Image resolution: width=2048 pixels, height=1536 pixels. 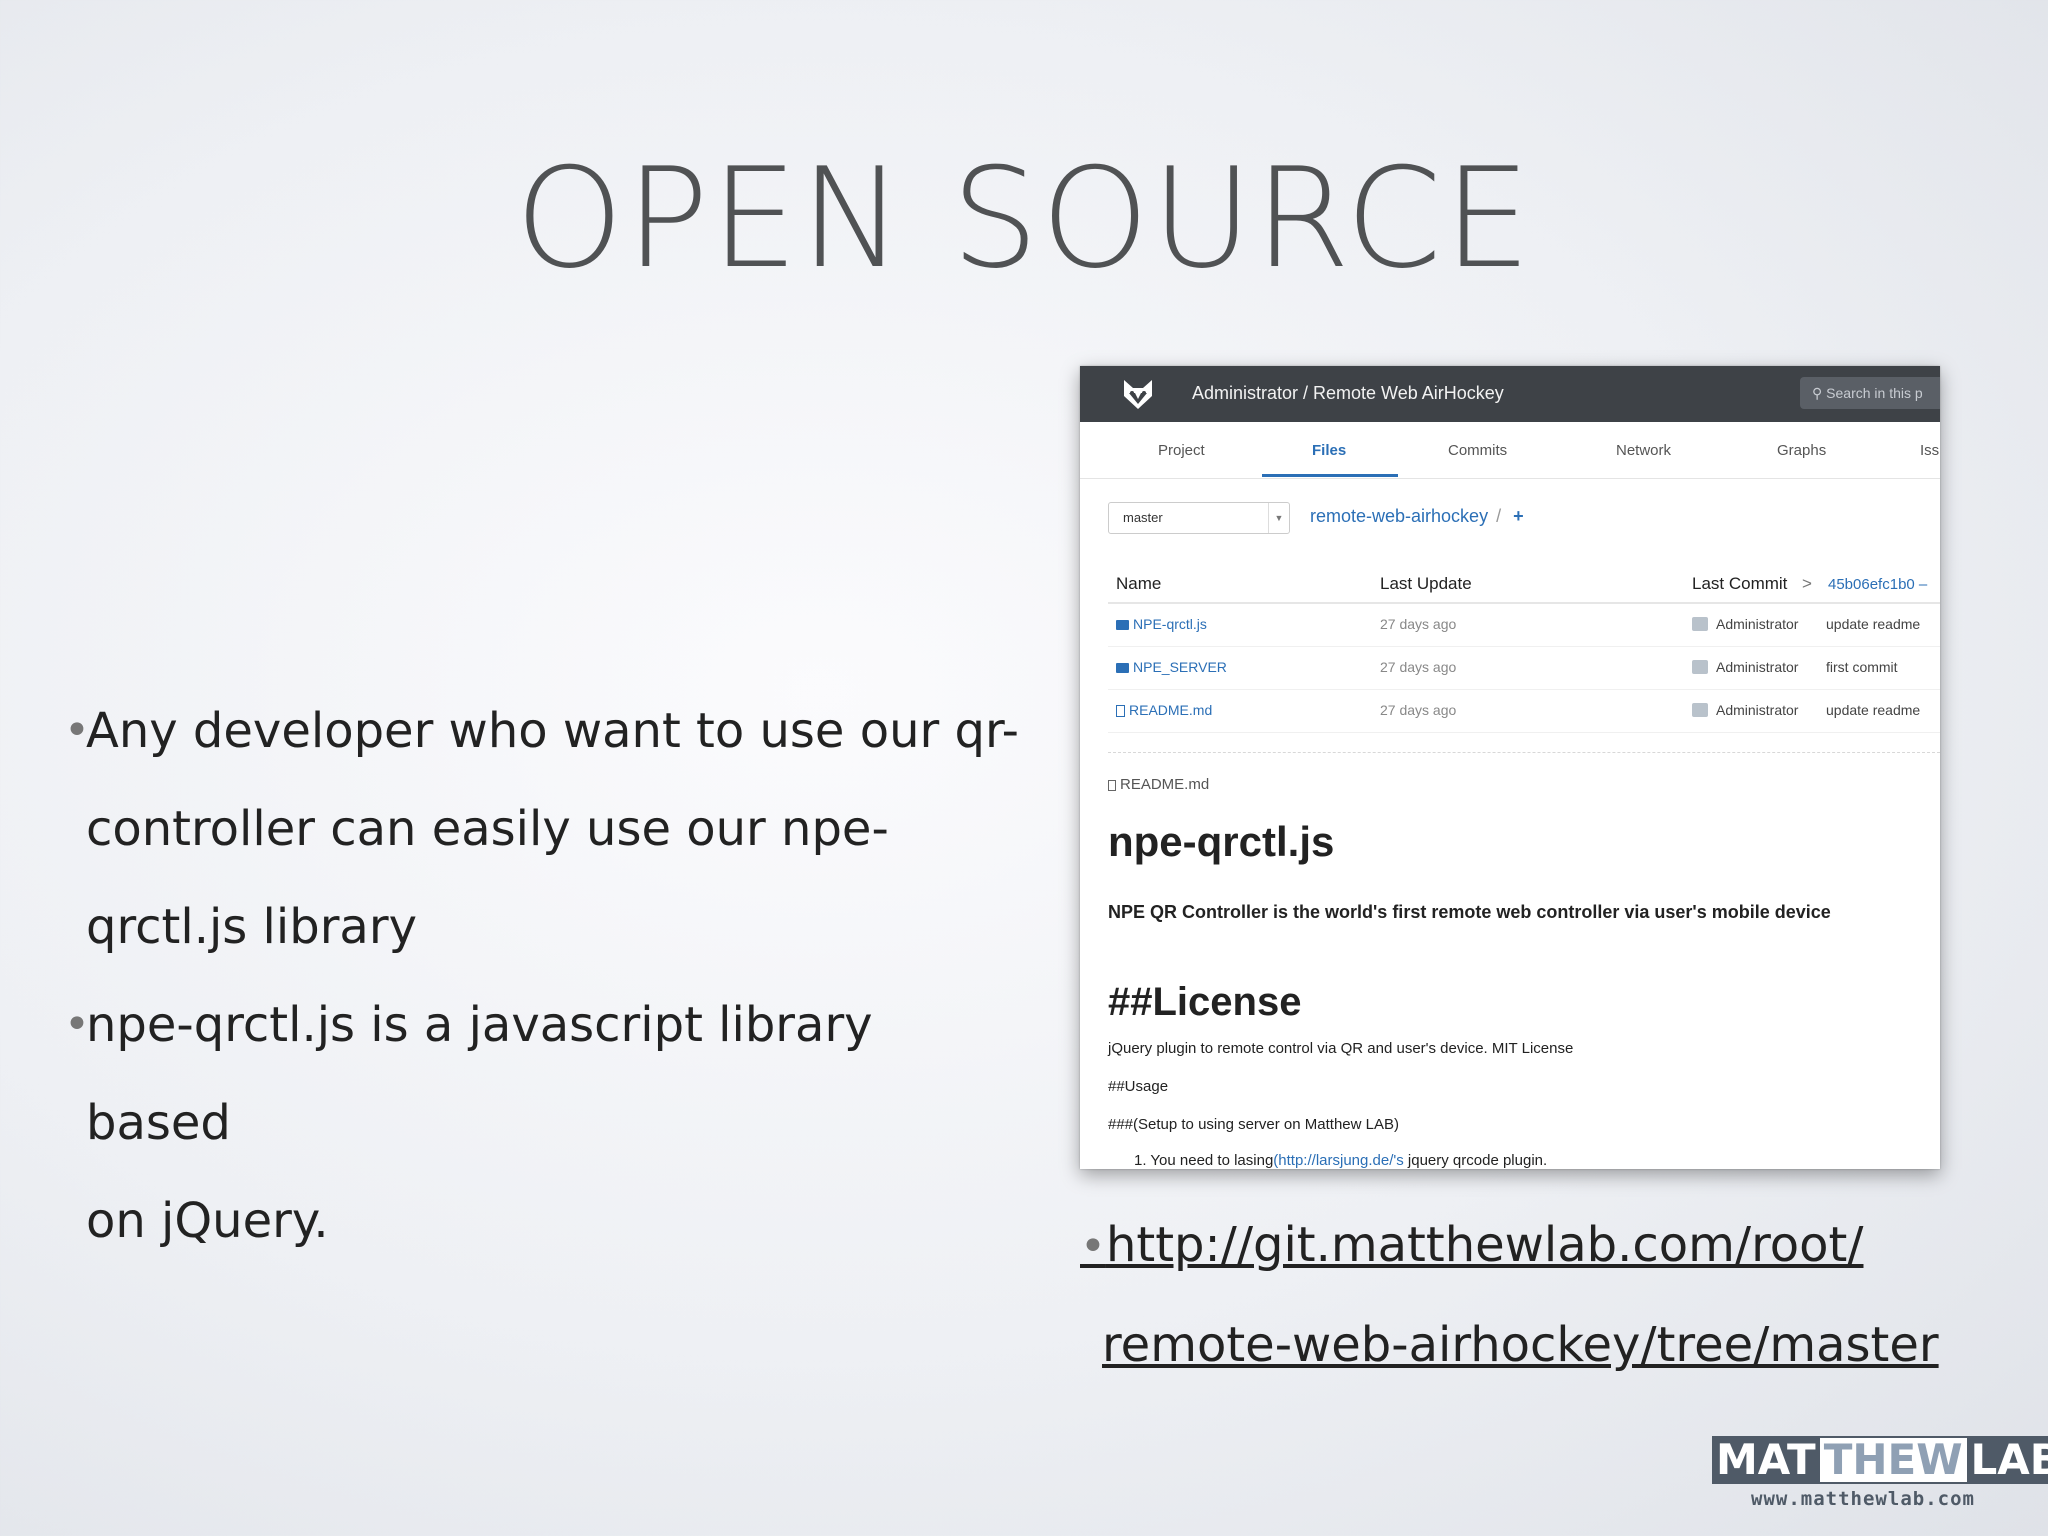 What do you see at coordinates (1138, 394) in the screenshot?
I see `fox-logo-icon` at bounding box center [1138, 394].